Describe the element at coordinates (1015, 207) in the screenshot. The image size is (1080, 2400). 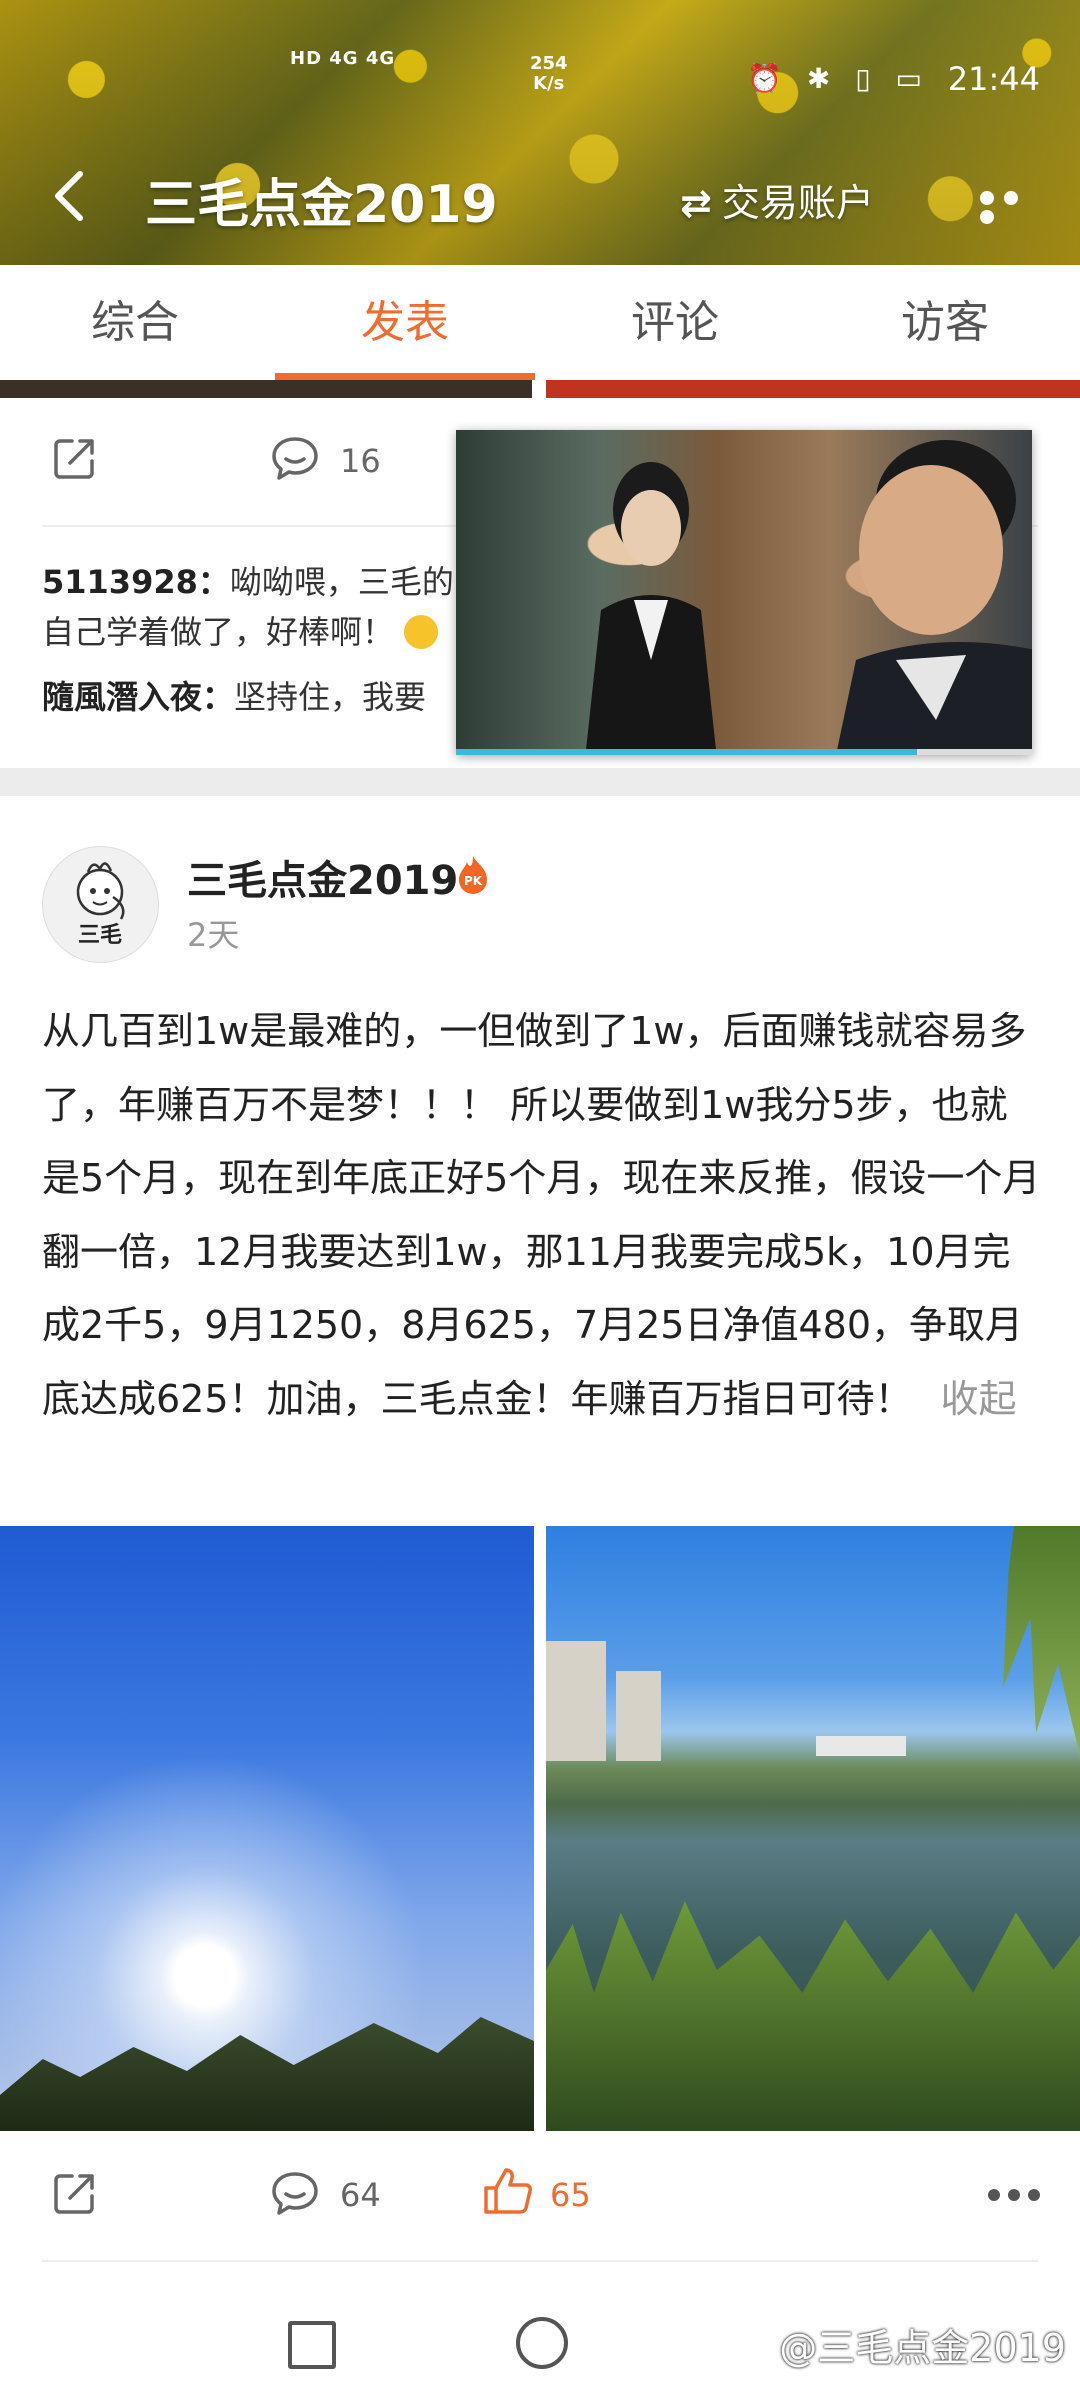
I see `more-options-icon` at that location.